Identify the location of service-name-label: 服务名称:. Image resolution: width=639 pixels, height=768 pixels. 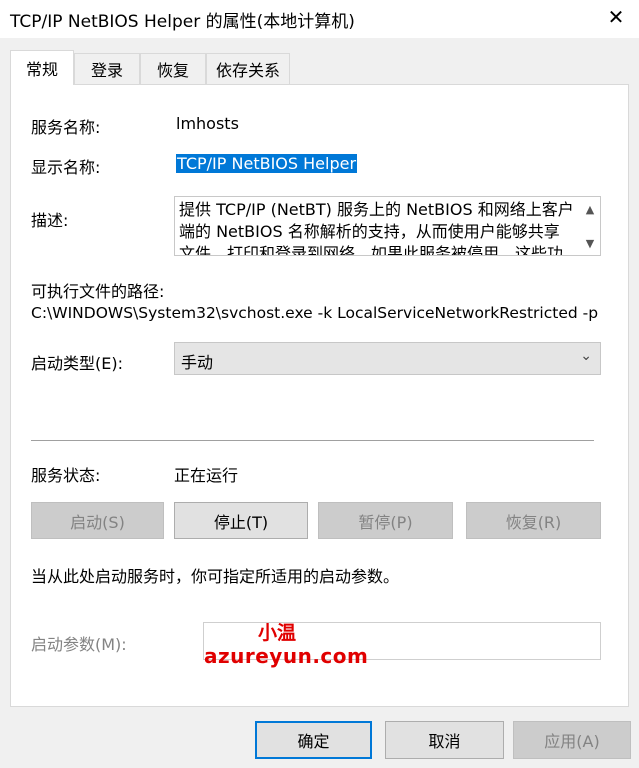
(66, 127).